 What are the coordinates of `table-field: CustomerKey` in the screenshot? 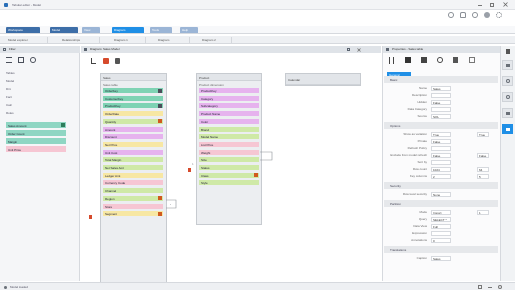 It's located at (133, 98).